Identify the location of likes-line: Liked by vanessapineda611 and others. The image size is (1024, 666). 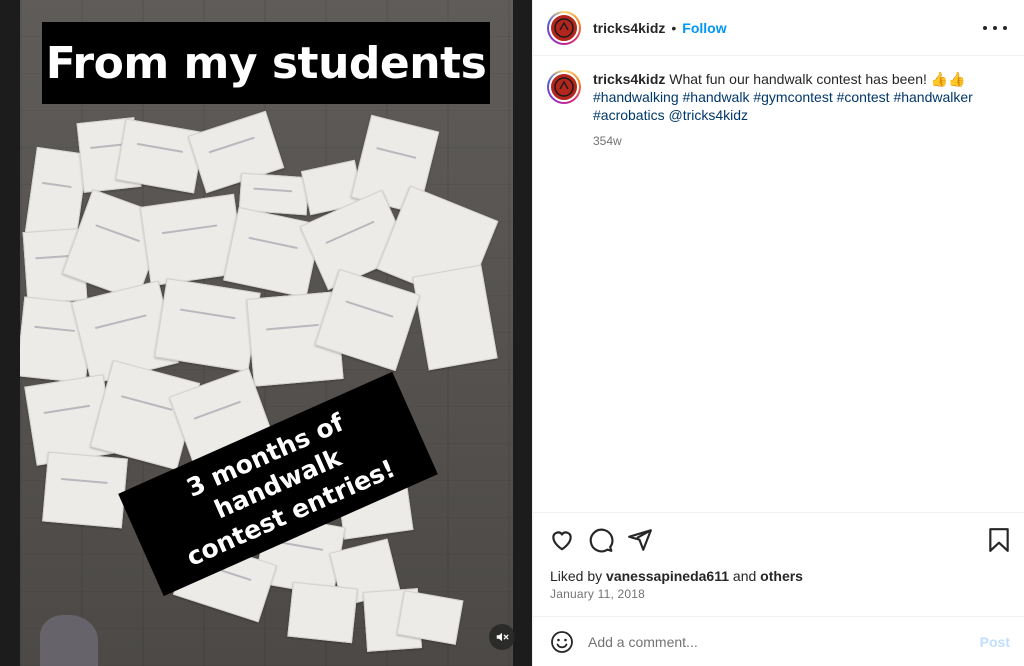
(676, 576).